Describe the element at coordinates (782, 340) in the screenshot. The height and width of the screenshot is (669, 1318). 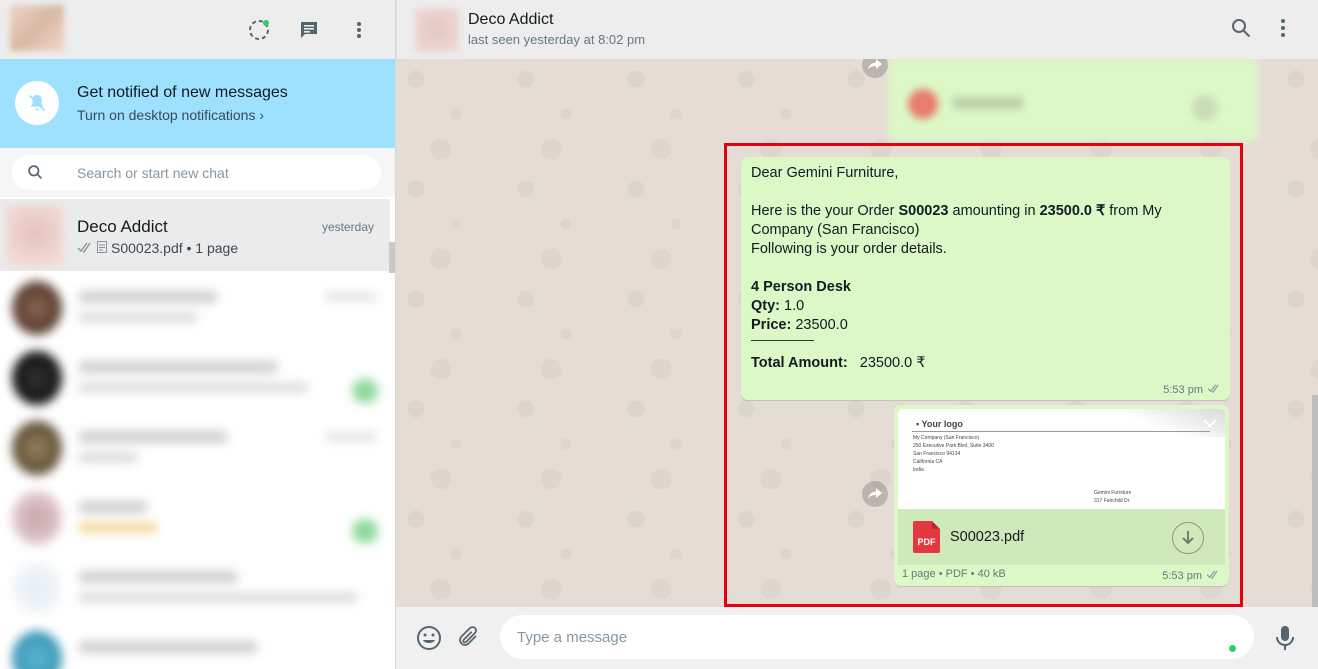
I see `divider` at that location.